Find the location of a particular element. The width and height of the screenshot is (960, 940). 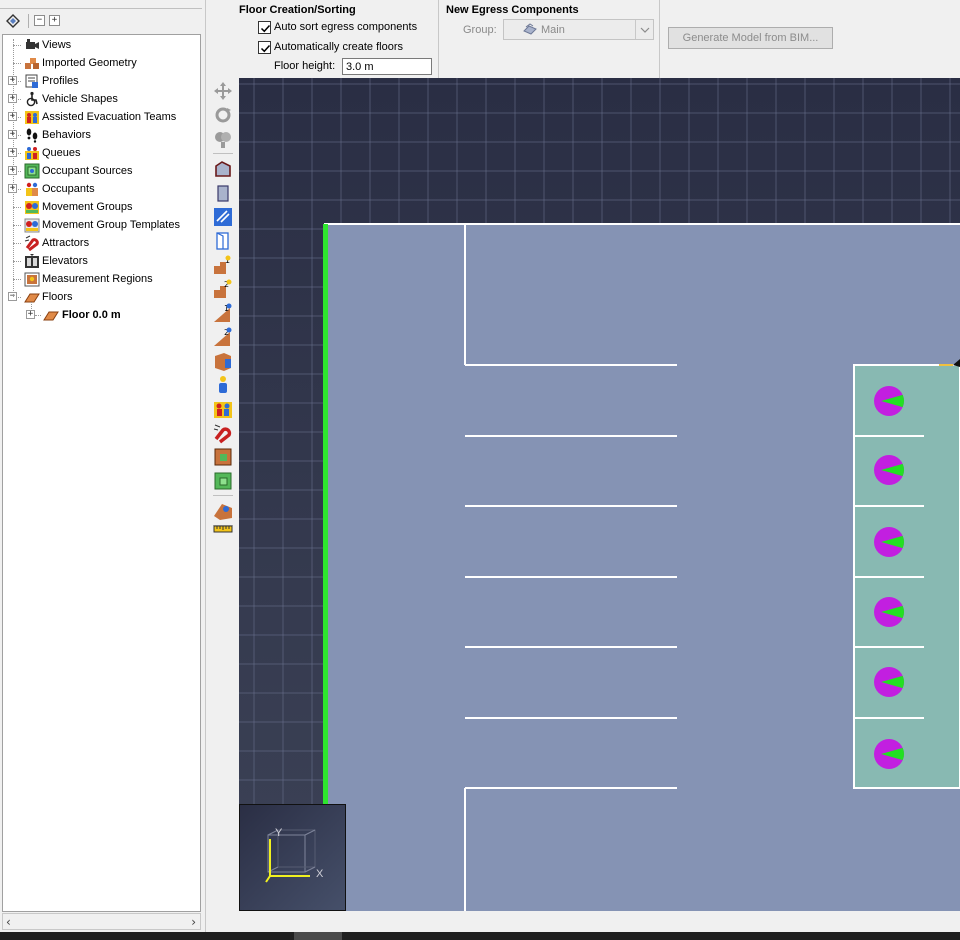

draw-exit-icon is located at coordinates (223, 361).